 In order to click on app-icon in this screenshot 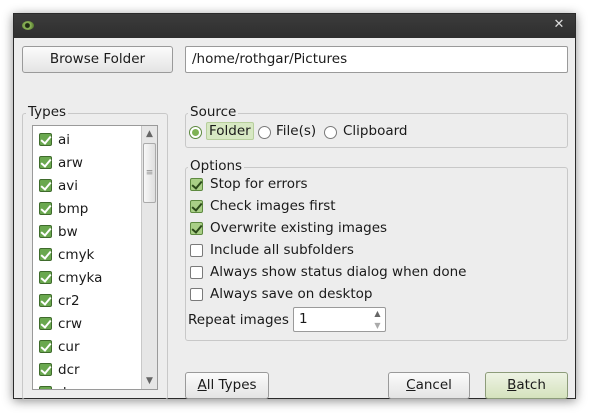, I will do `click(28, 25)`.